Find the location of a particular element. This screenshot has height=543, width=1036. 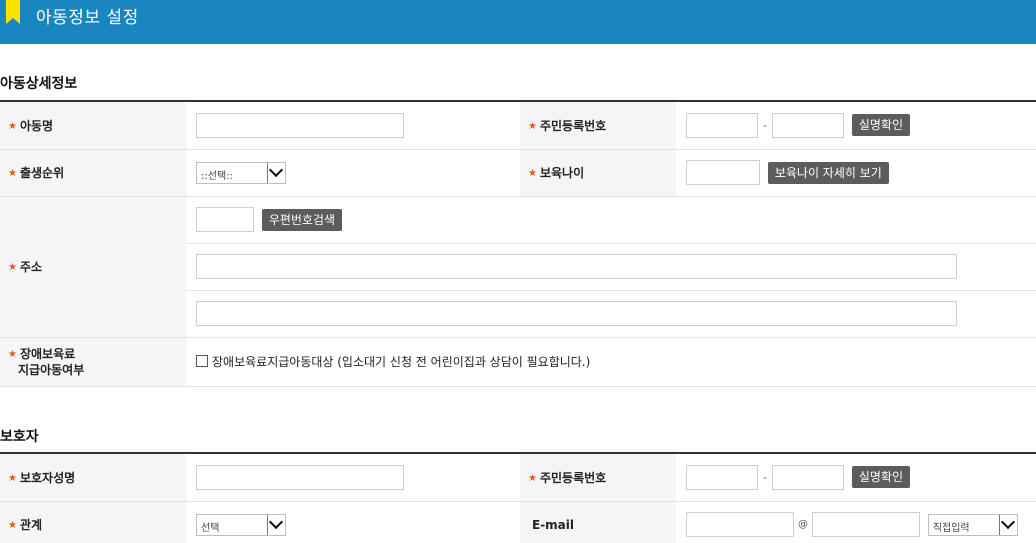

section-title-guardian: 보호자 is located at coordinates (19, 437).